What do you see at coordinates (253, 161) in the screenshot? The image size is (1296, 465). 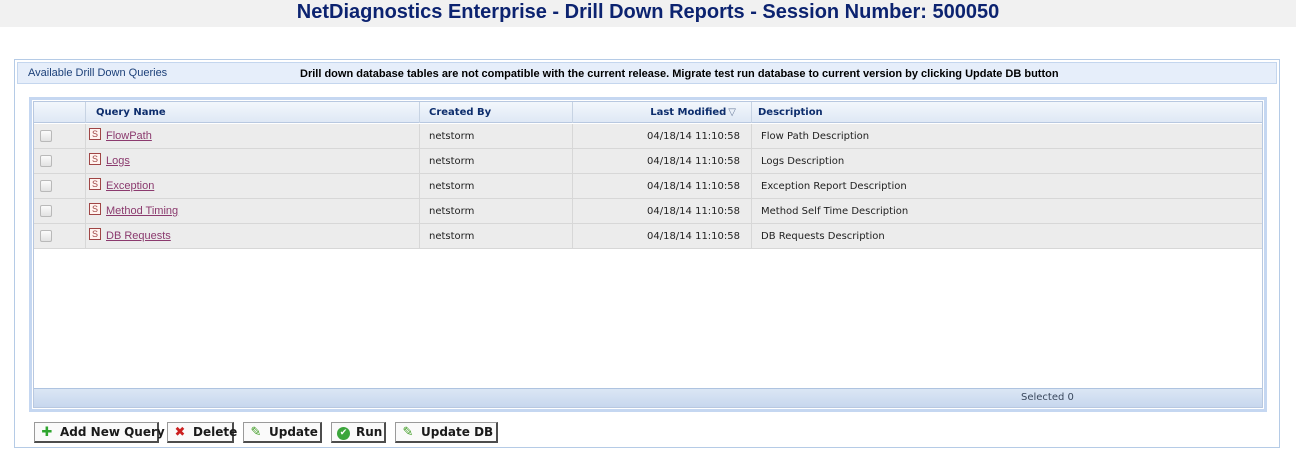 I see `query-name-cell: S Logs` at bounding box center [253, 161].